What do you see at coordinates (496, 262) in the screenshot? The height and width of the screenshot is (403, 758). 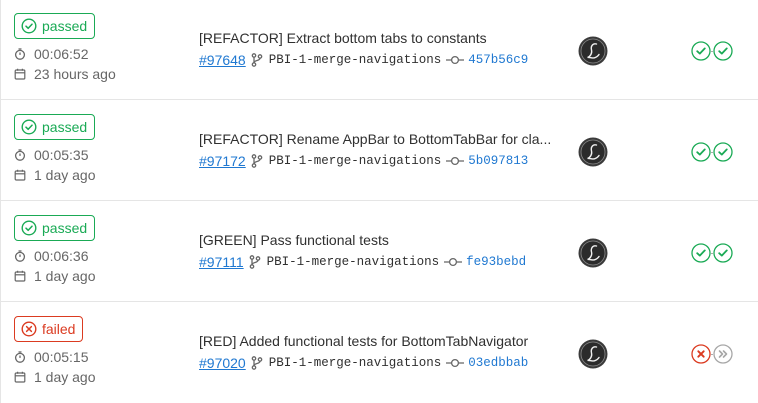 I see `commit-sha-link: fe93bebd` at bounding box center [496, 262].